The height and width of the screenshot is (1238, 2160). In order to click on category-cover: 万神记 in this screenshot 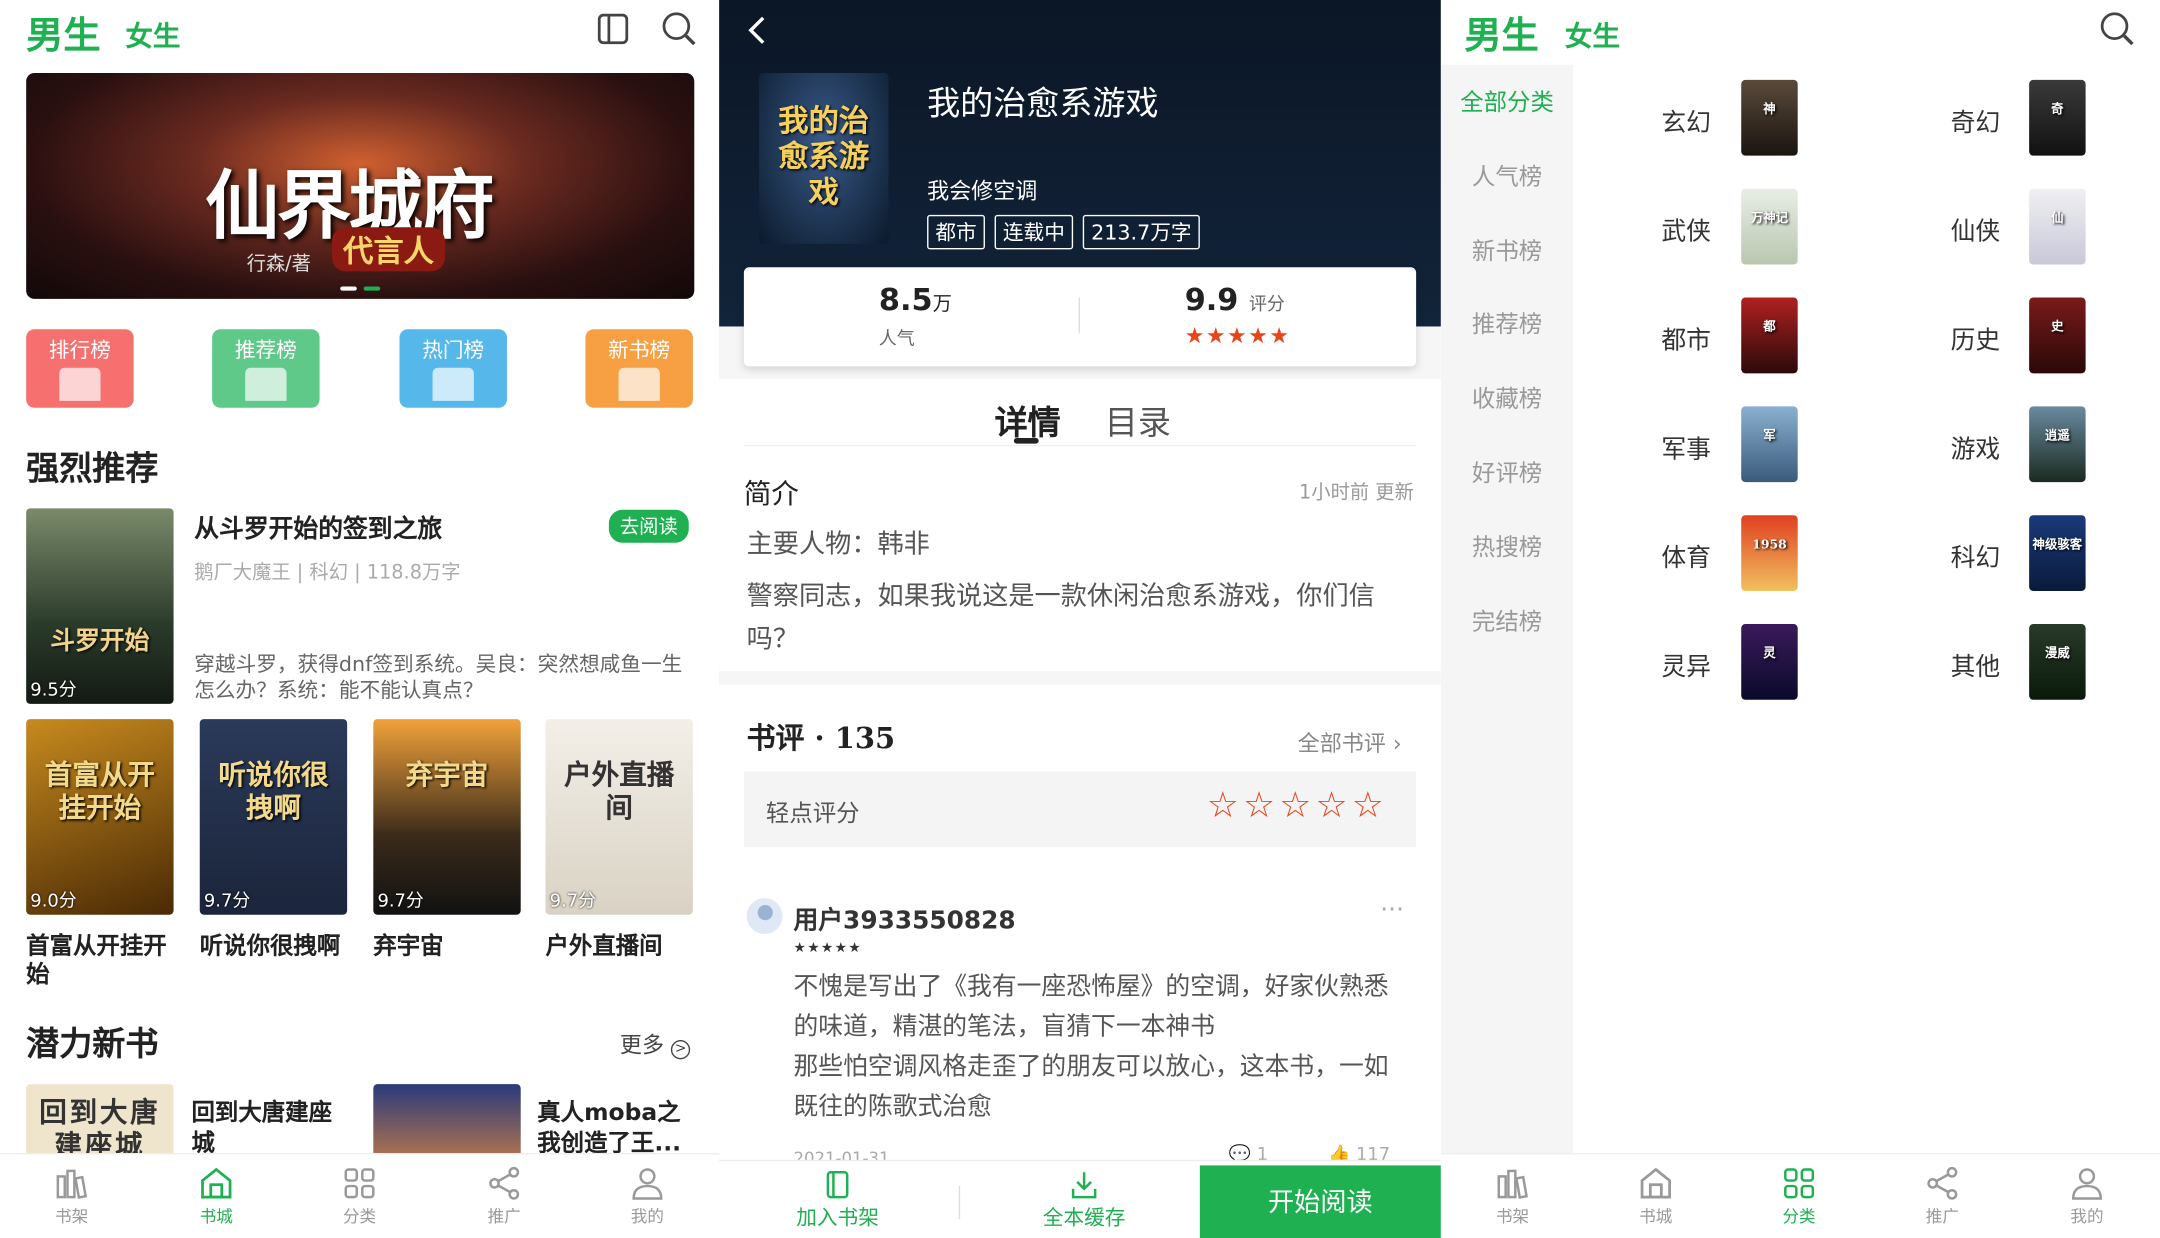, I will do `click(1769, 226)`.